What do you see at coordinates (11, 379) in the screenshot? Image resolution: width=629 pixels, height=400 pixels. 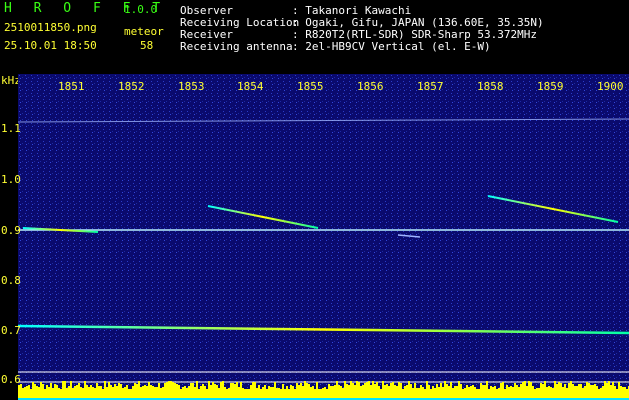 I see `y-tick-label: 0.6` at bounding box center [11, 379].